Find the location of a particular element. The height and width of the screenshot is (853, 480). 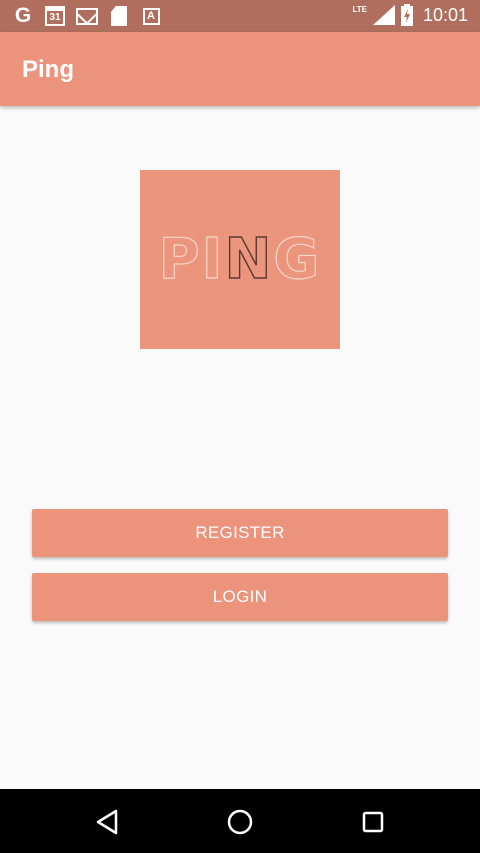

signal-icon is located at coordinates (383, 15).